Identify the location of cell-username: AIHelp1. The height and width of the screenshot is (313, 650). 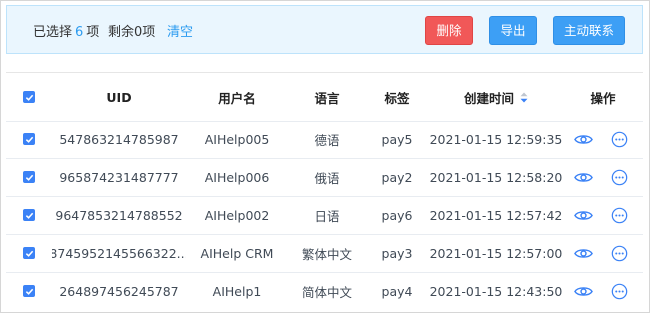
(237, 291).